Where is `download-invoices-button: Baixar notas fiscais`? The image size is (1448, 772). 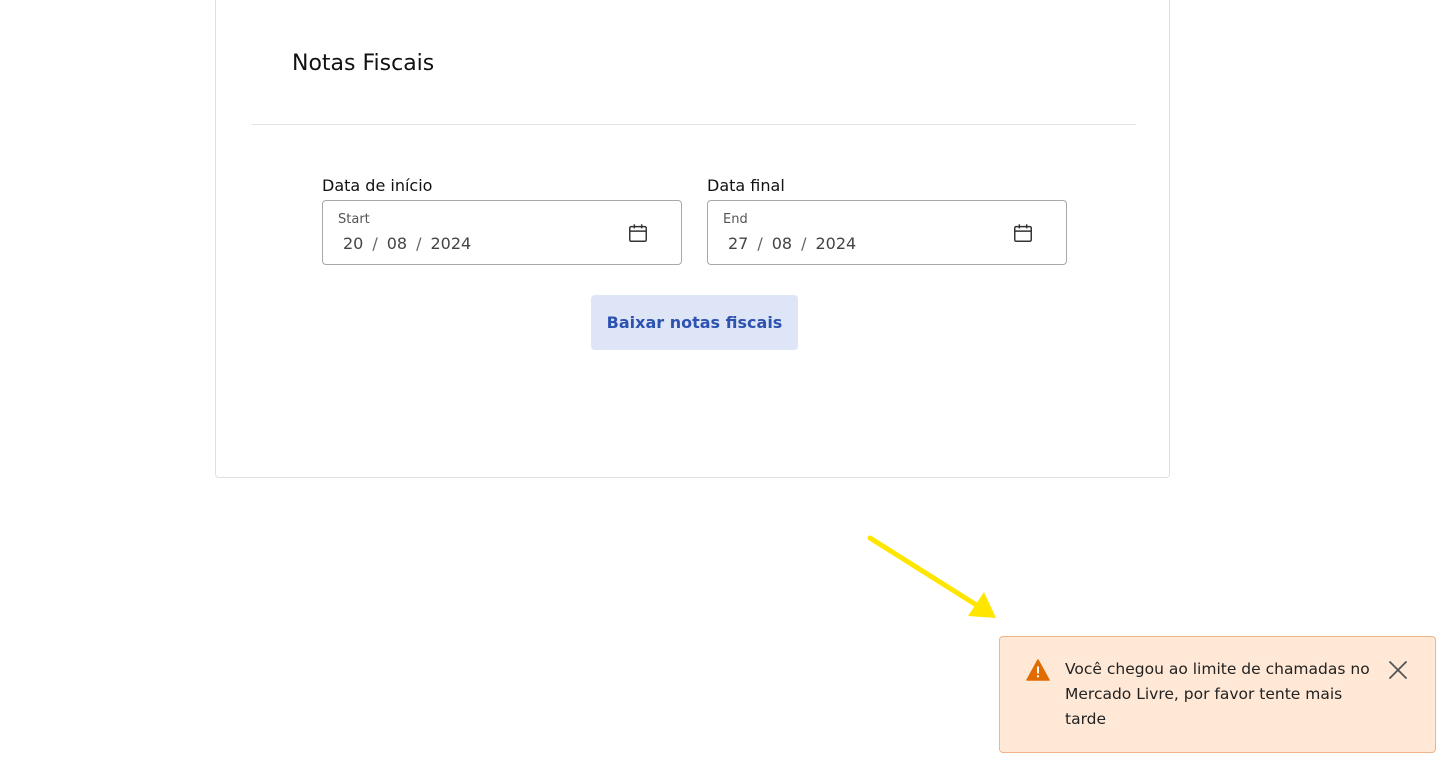
download-invoices-button: Baixar notas fiscais is located at coordinates (694, 322).